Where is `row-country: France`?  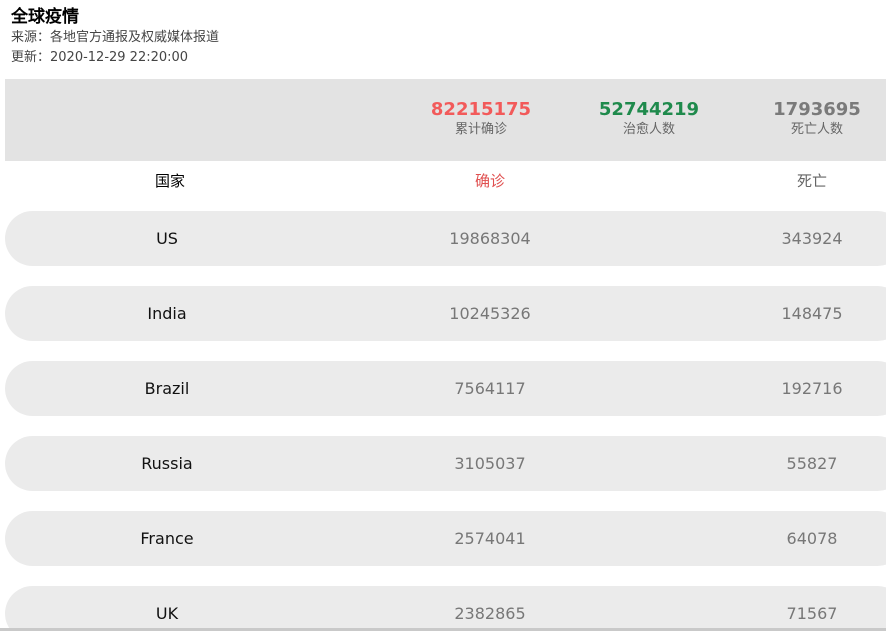 row-country: France is located at coordinates (167, 538).